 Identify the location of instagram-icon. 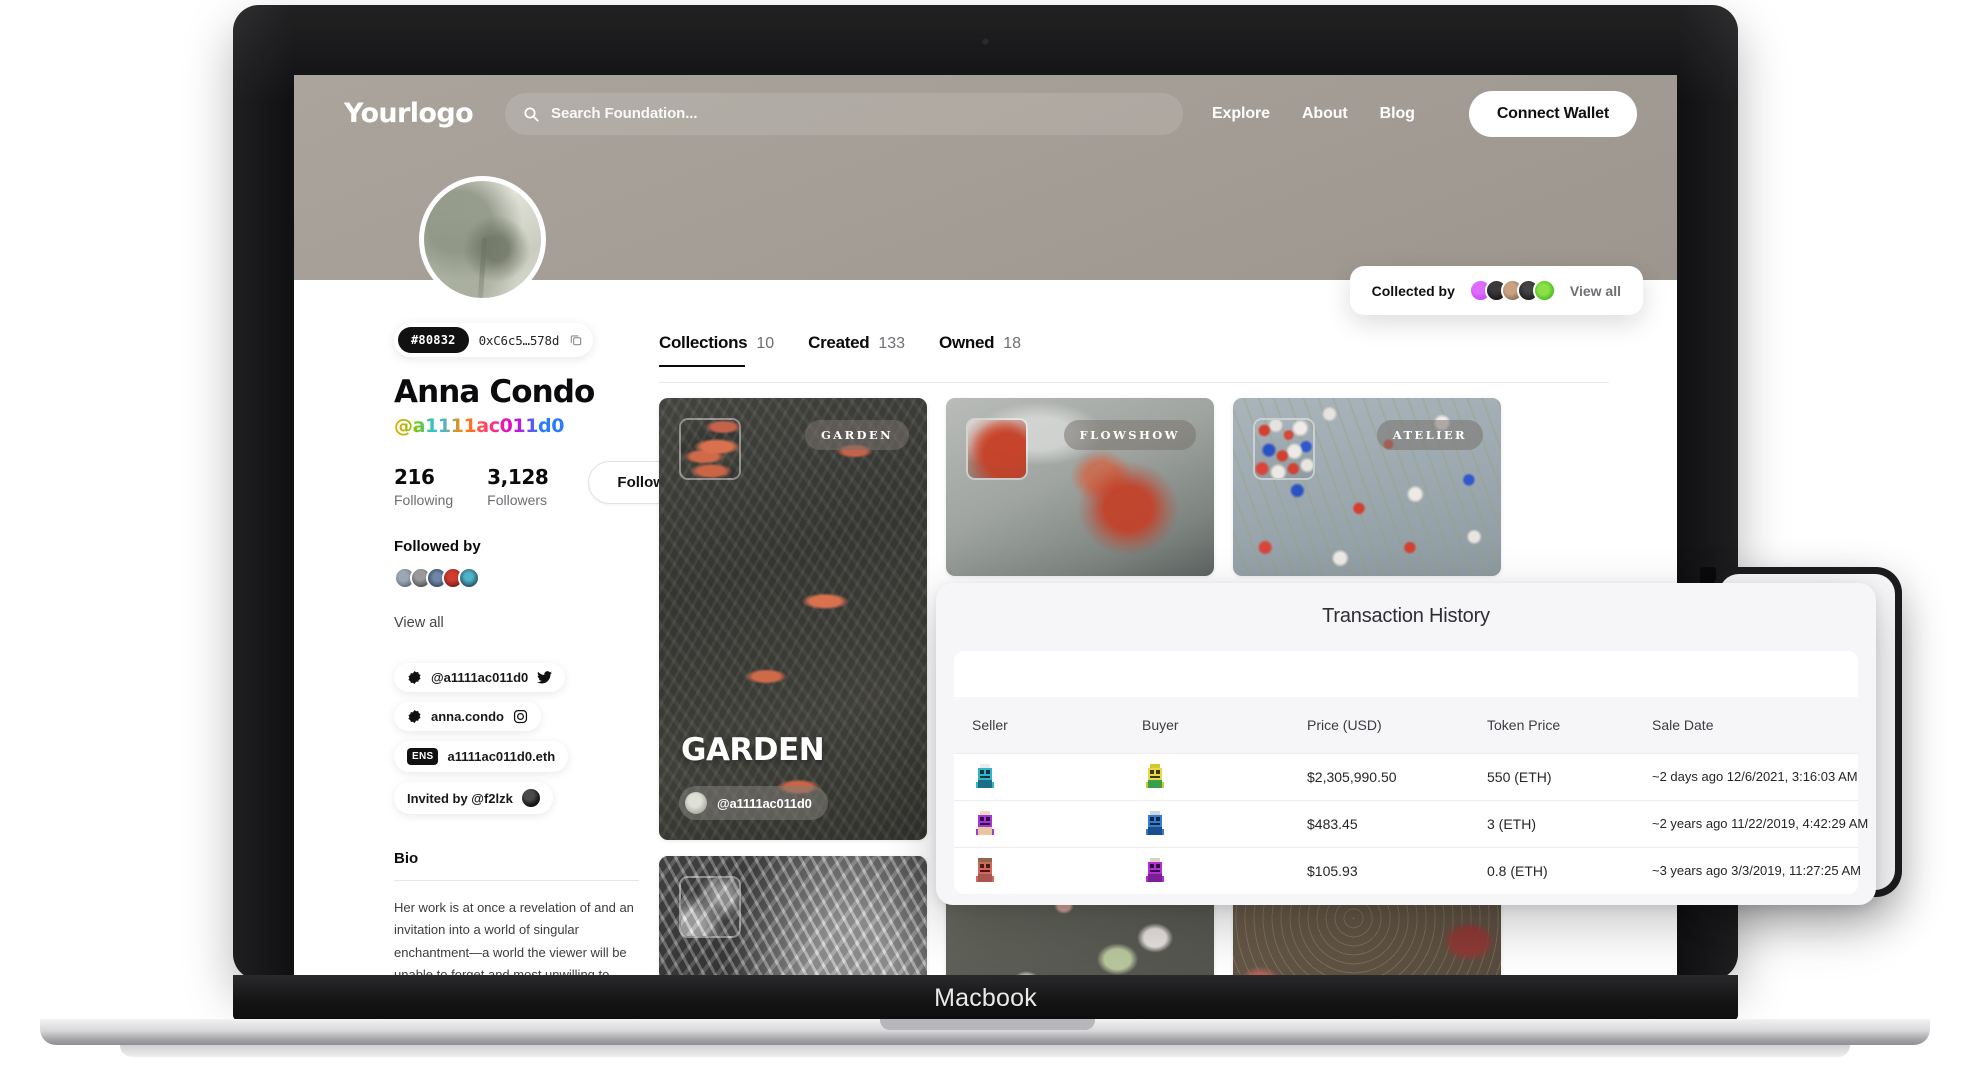
(520, 716).